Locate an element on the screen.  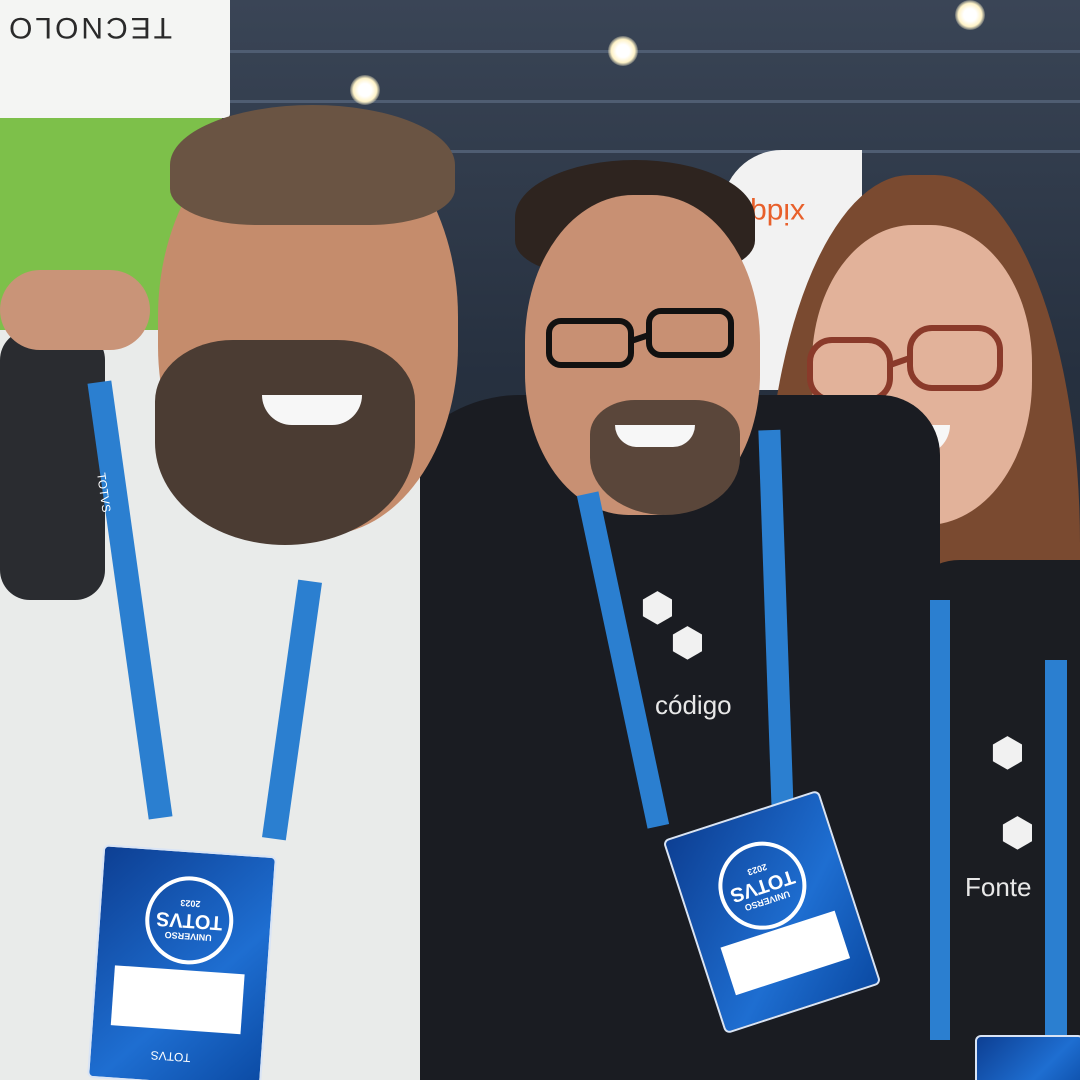
center-man-beard is located at coordinates (665, 457).